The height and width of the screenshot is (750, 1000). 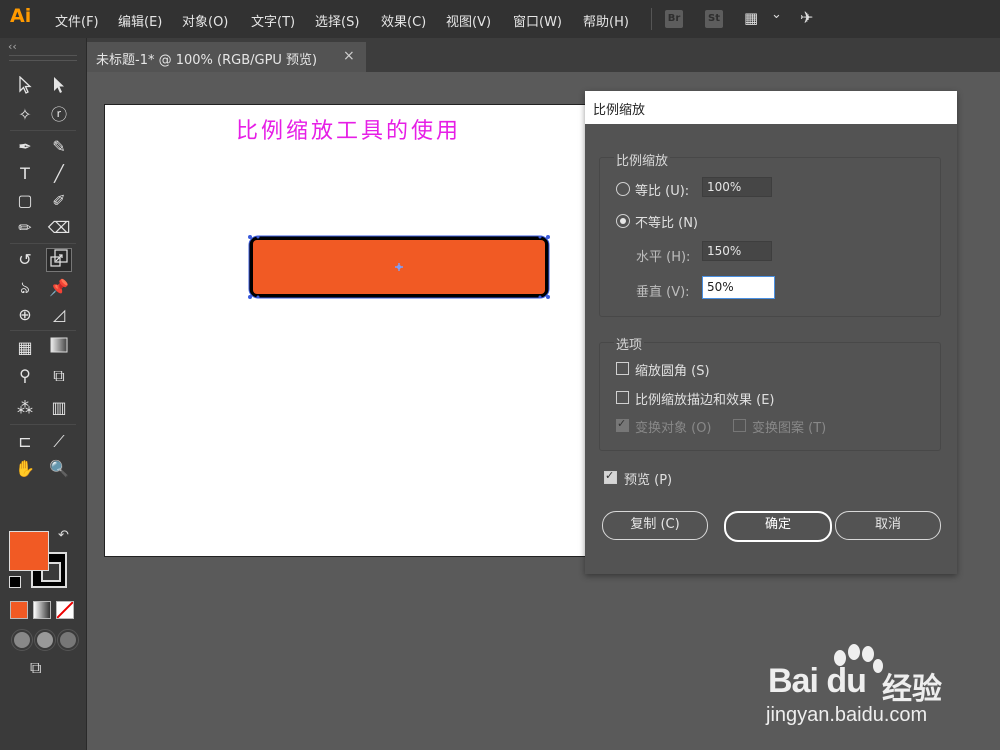 What do you see at coordinates (606, 20) in the screenshot?
I see `menu-help: 帮助(H)` at bounding box center [606, 20].